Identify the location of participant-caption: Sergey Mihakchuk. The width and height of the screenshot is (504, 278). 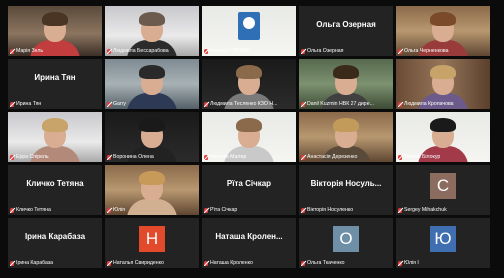
(443, 210).